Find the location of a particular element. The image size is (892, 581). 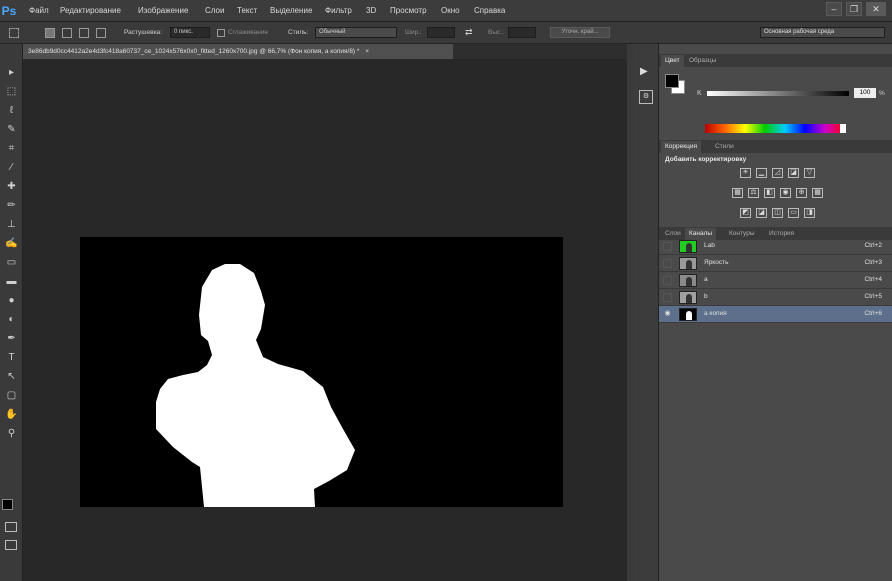

blur-icon: ● is located at coordinates (11, 301).